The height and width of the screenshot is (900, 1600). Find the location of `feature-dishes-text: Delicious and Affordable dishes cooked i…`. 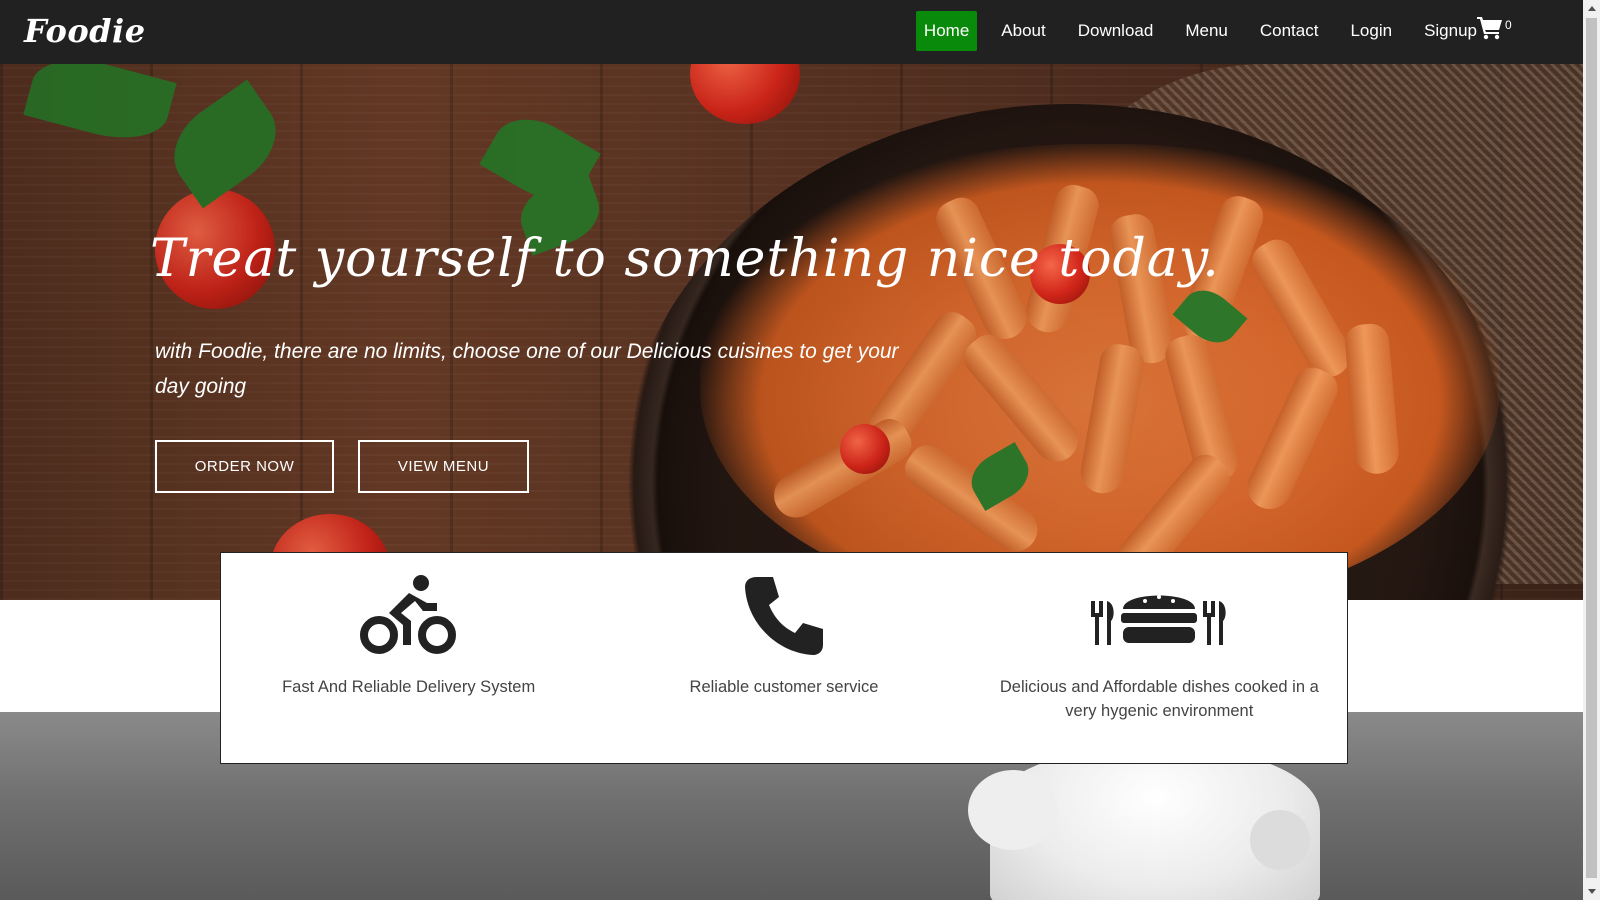

feature-dishes-text: Delicious and Affordable dishes cooked i… is located at coordinates (1159, 699).